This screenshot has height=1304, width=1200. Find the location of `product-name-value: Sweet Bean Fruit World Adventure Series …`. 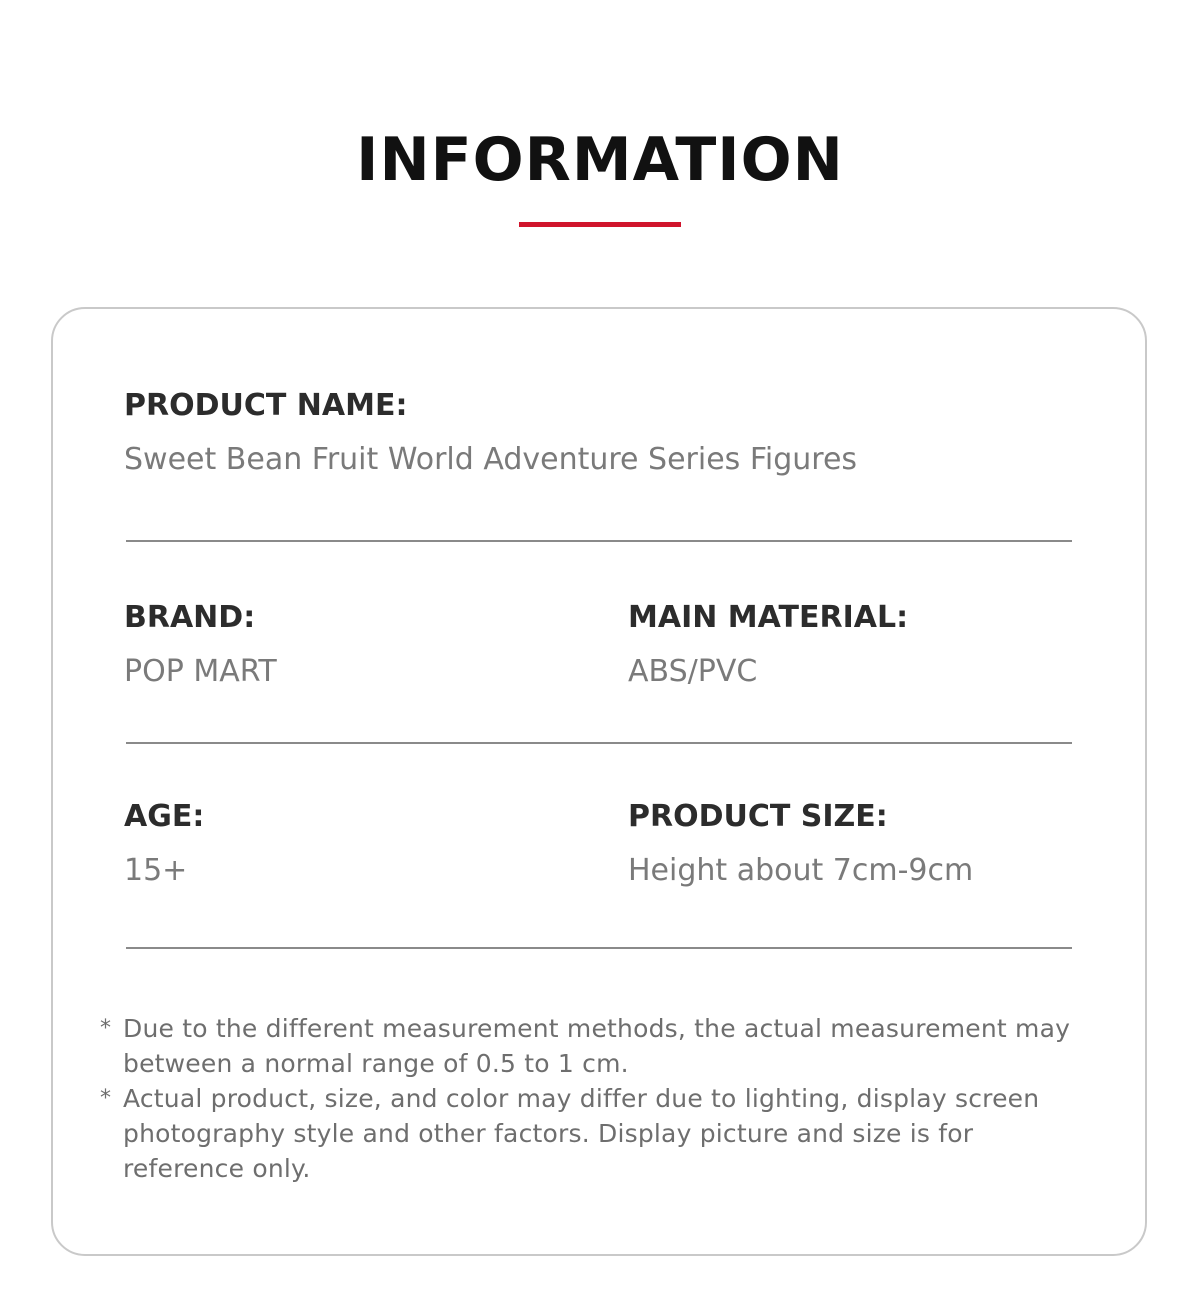

product-name-value: Sweet Bean Fruit World Adventure Series … is located at coordinates (491, 459).